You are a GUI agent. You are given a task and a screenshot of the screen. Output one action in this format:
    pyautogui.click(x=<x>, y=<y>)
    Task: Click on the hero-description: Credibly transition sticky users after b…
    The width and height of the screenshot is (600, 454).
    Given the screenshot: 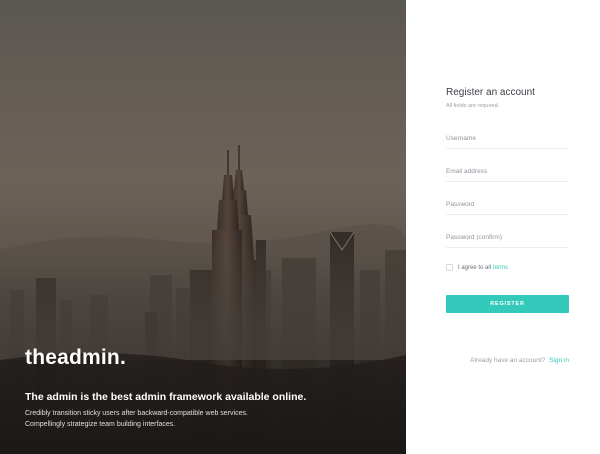 What is the action you would take?
    pyautogui.click(x=136, y=419)
    